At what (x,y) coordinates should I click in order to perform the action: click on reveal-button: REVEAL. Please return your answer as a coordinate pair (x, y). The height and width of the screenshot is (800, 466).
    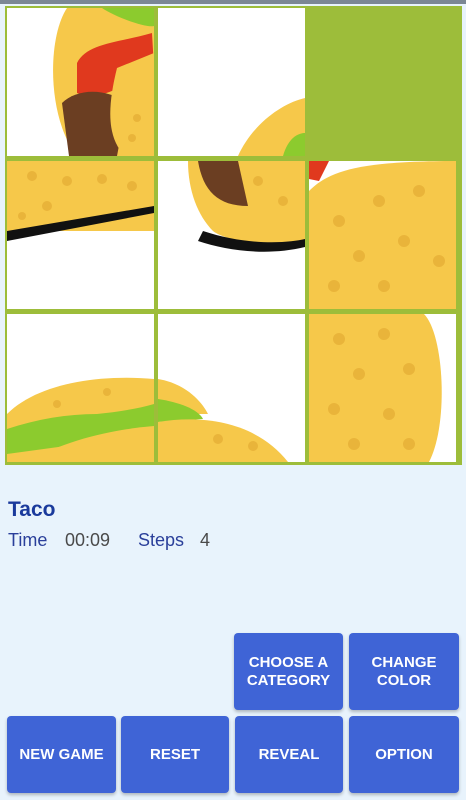
    Looking at the image, I should click on (289, 754).